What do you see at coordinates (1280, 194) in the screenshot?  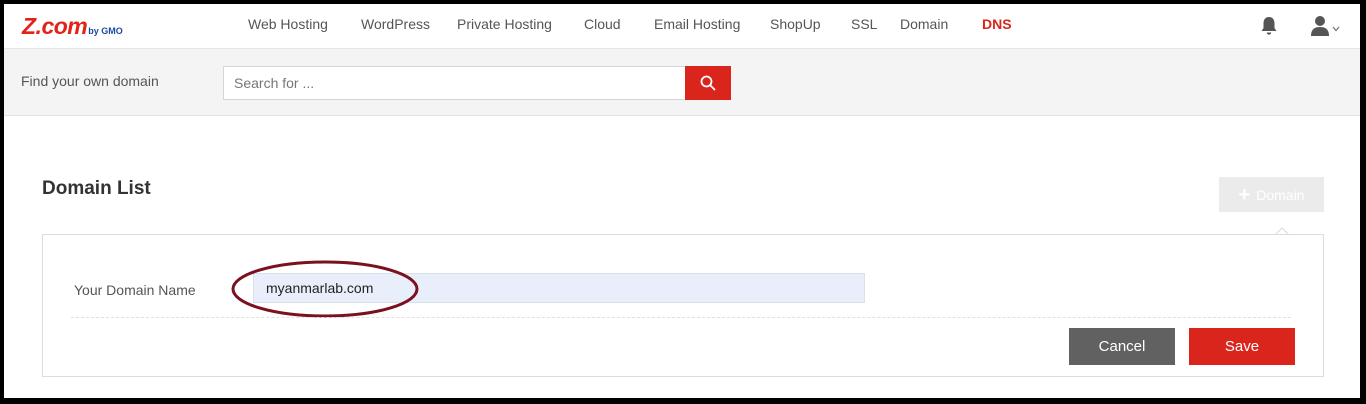 I see `add-domain-label: Domain` at bounding box center [1280, 194].